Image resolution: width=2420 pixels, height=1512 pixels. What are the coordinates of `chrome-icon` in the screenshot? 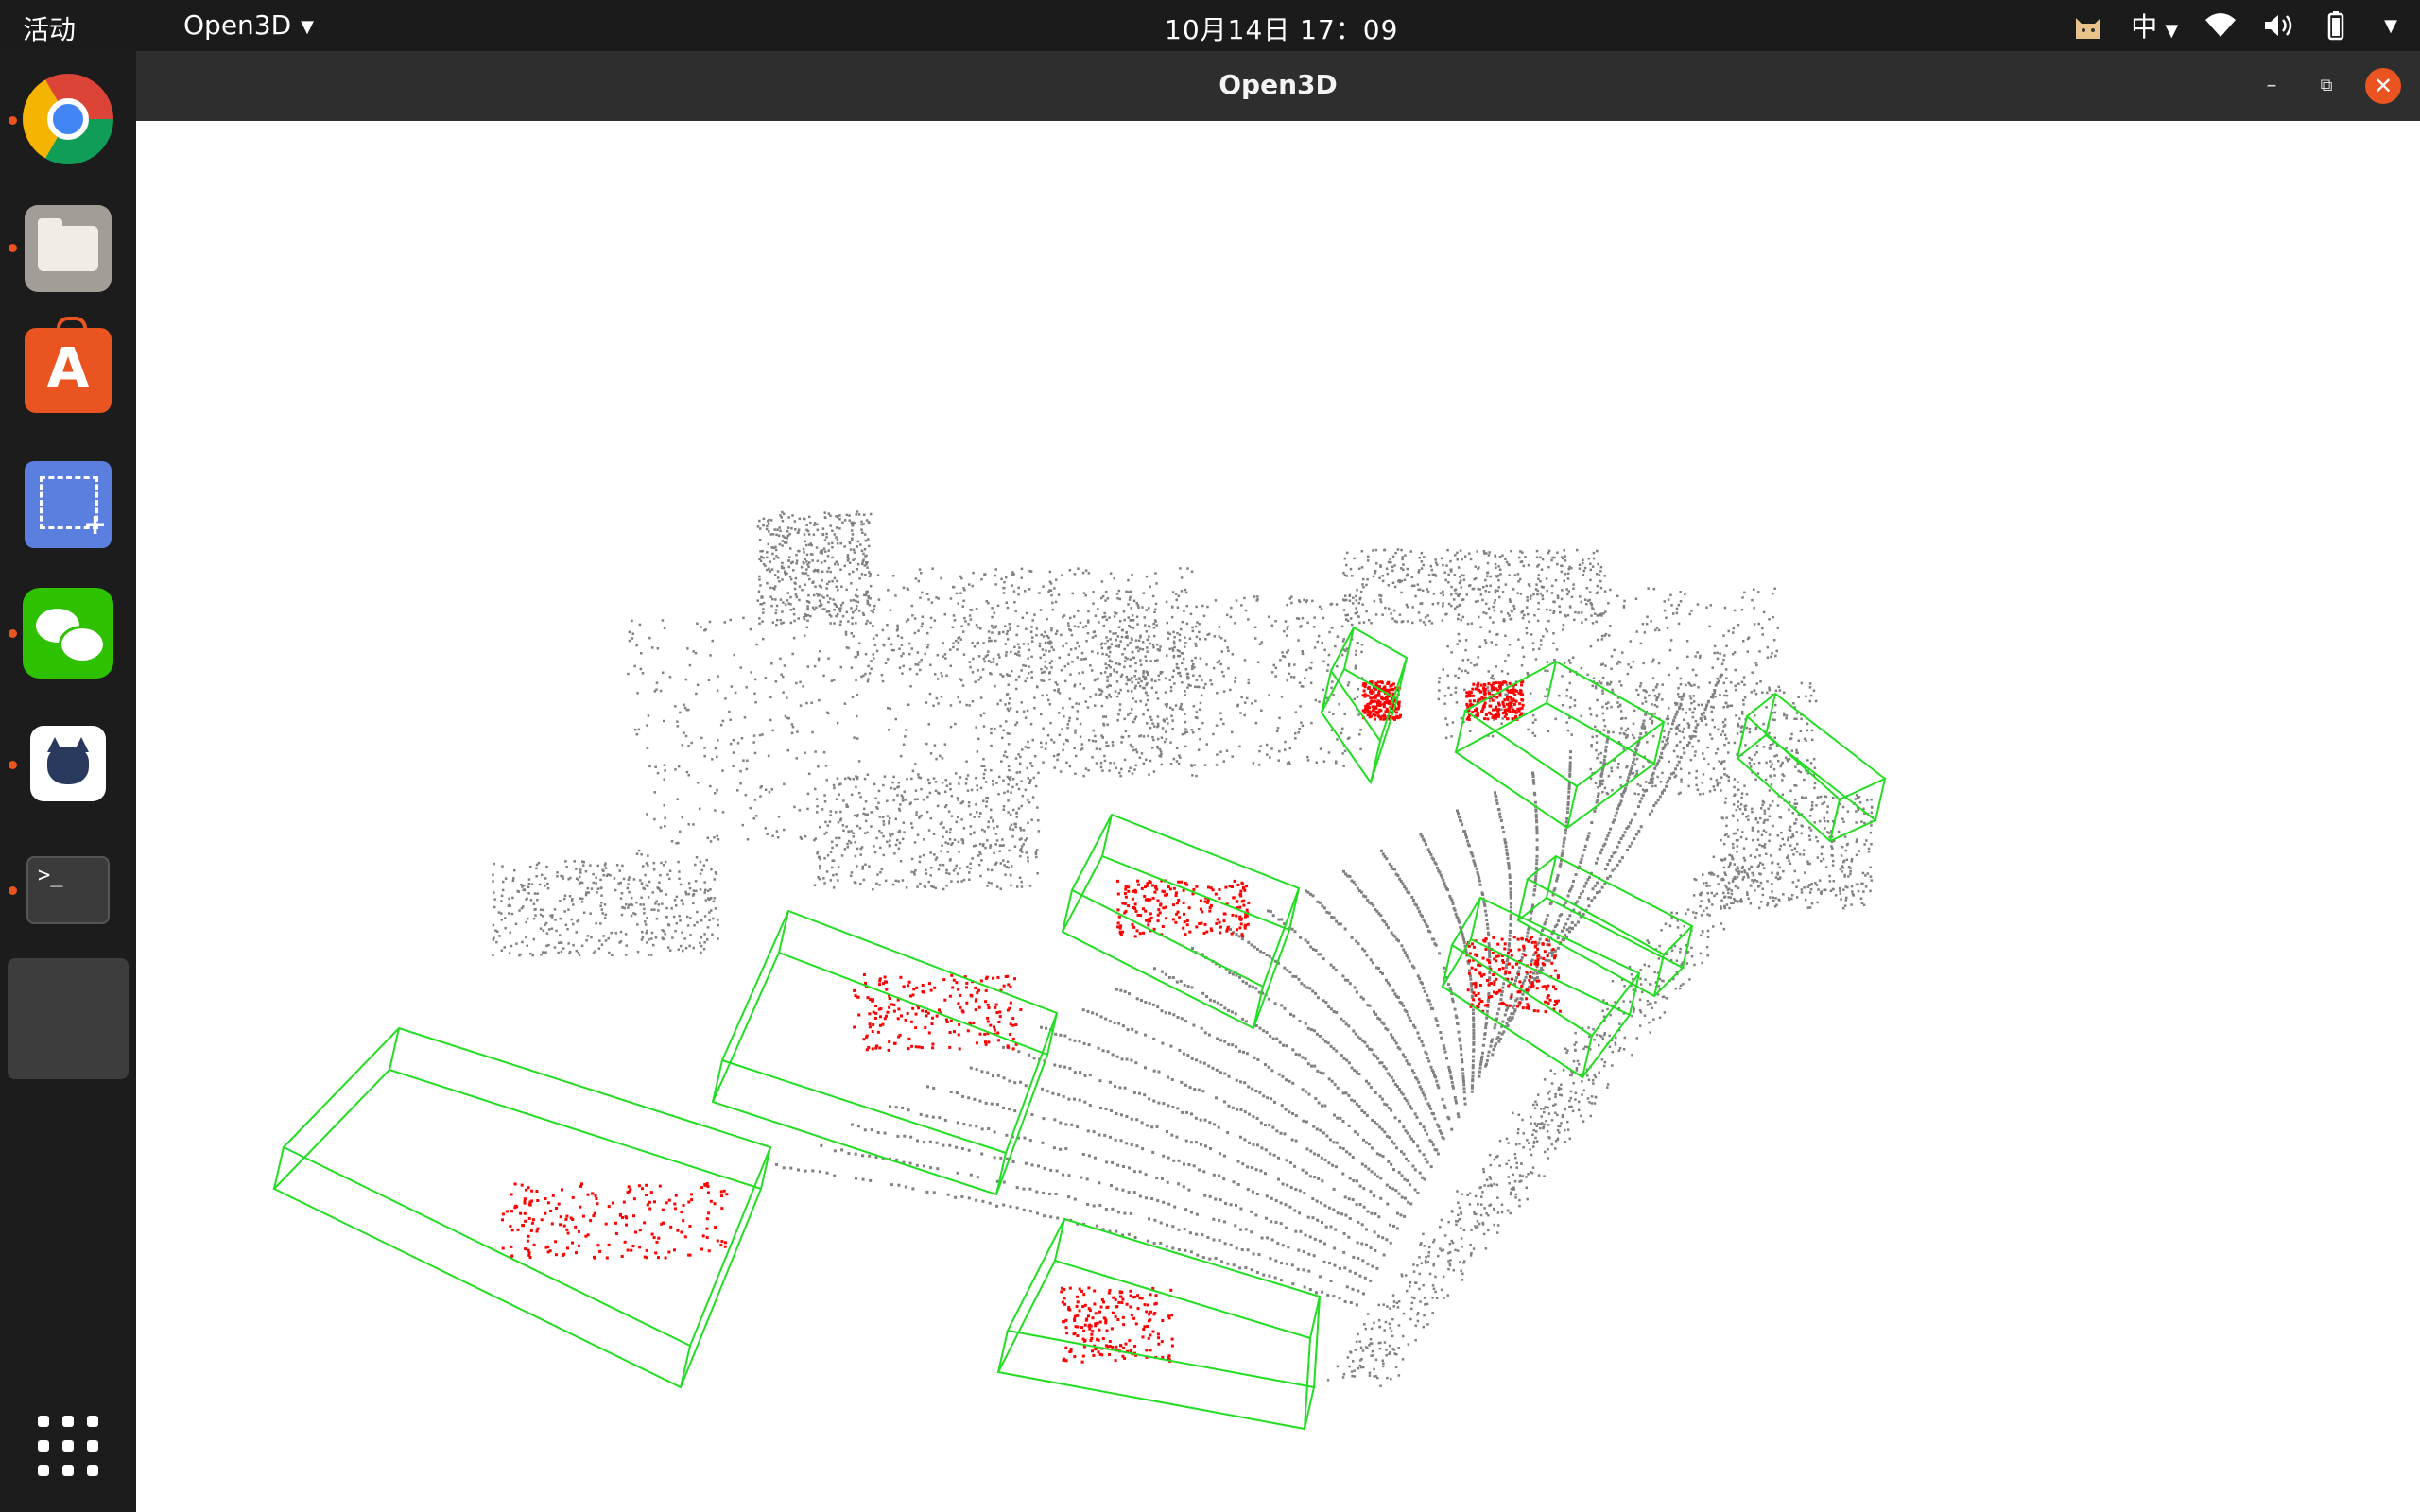 It's located at (68, 119).